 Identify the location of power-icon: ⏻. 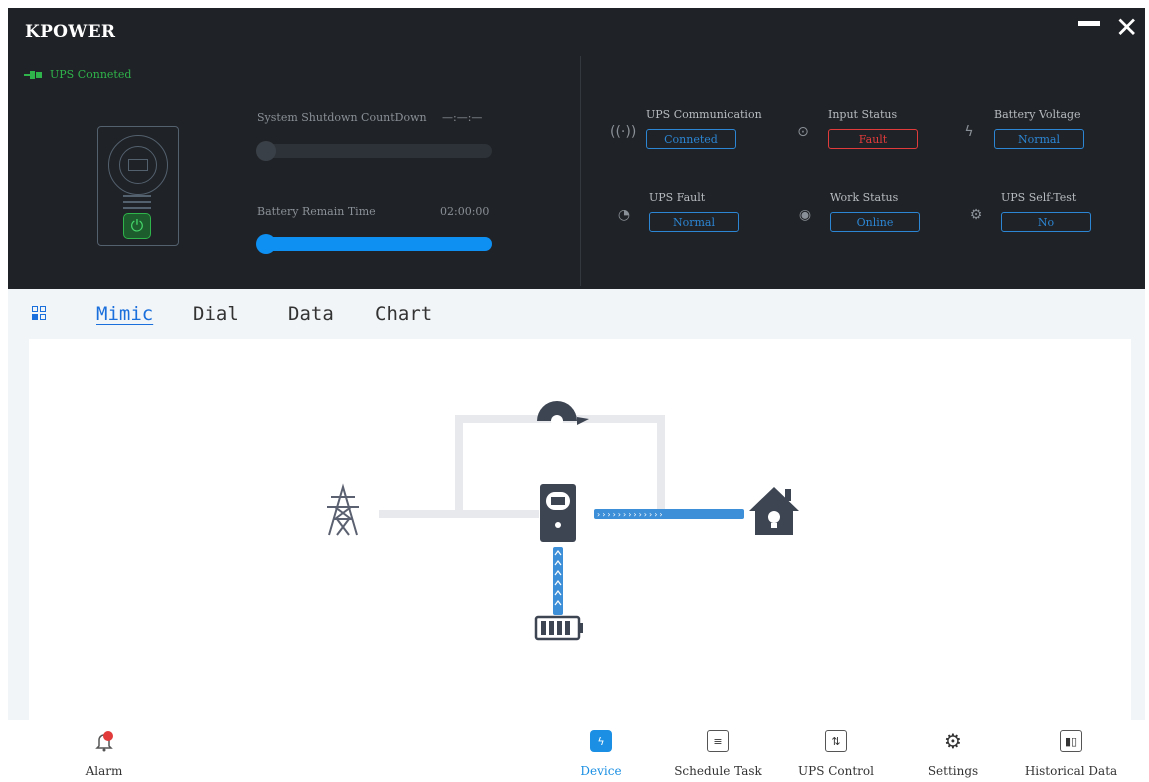
(137, 226).